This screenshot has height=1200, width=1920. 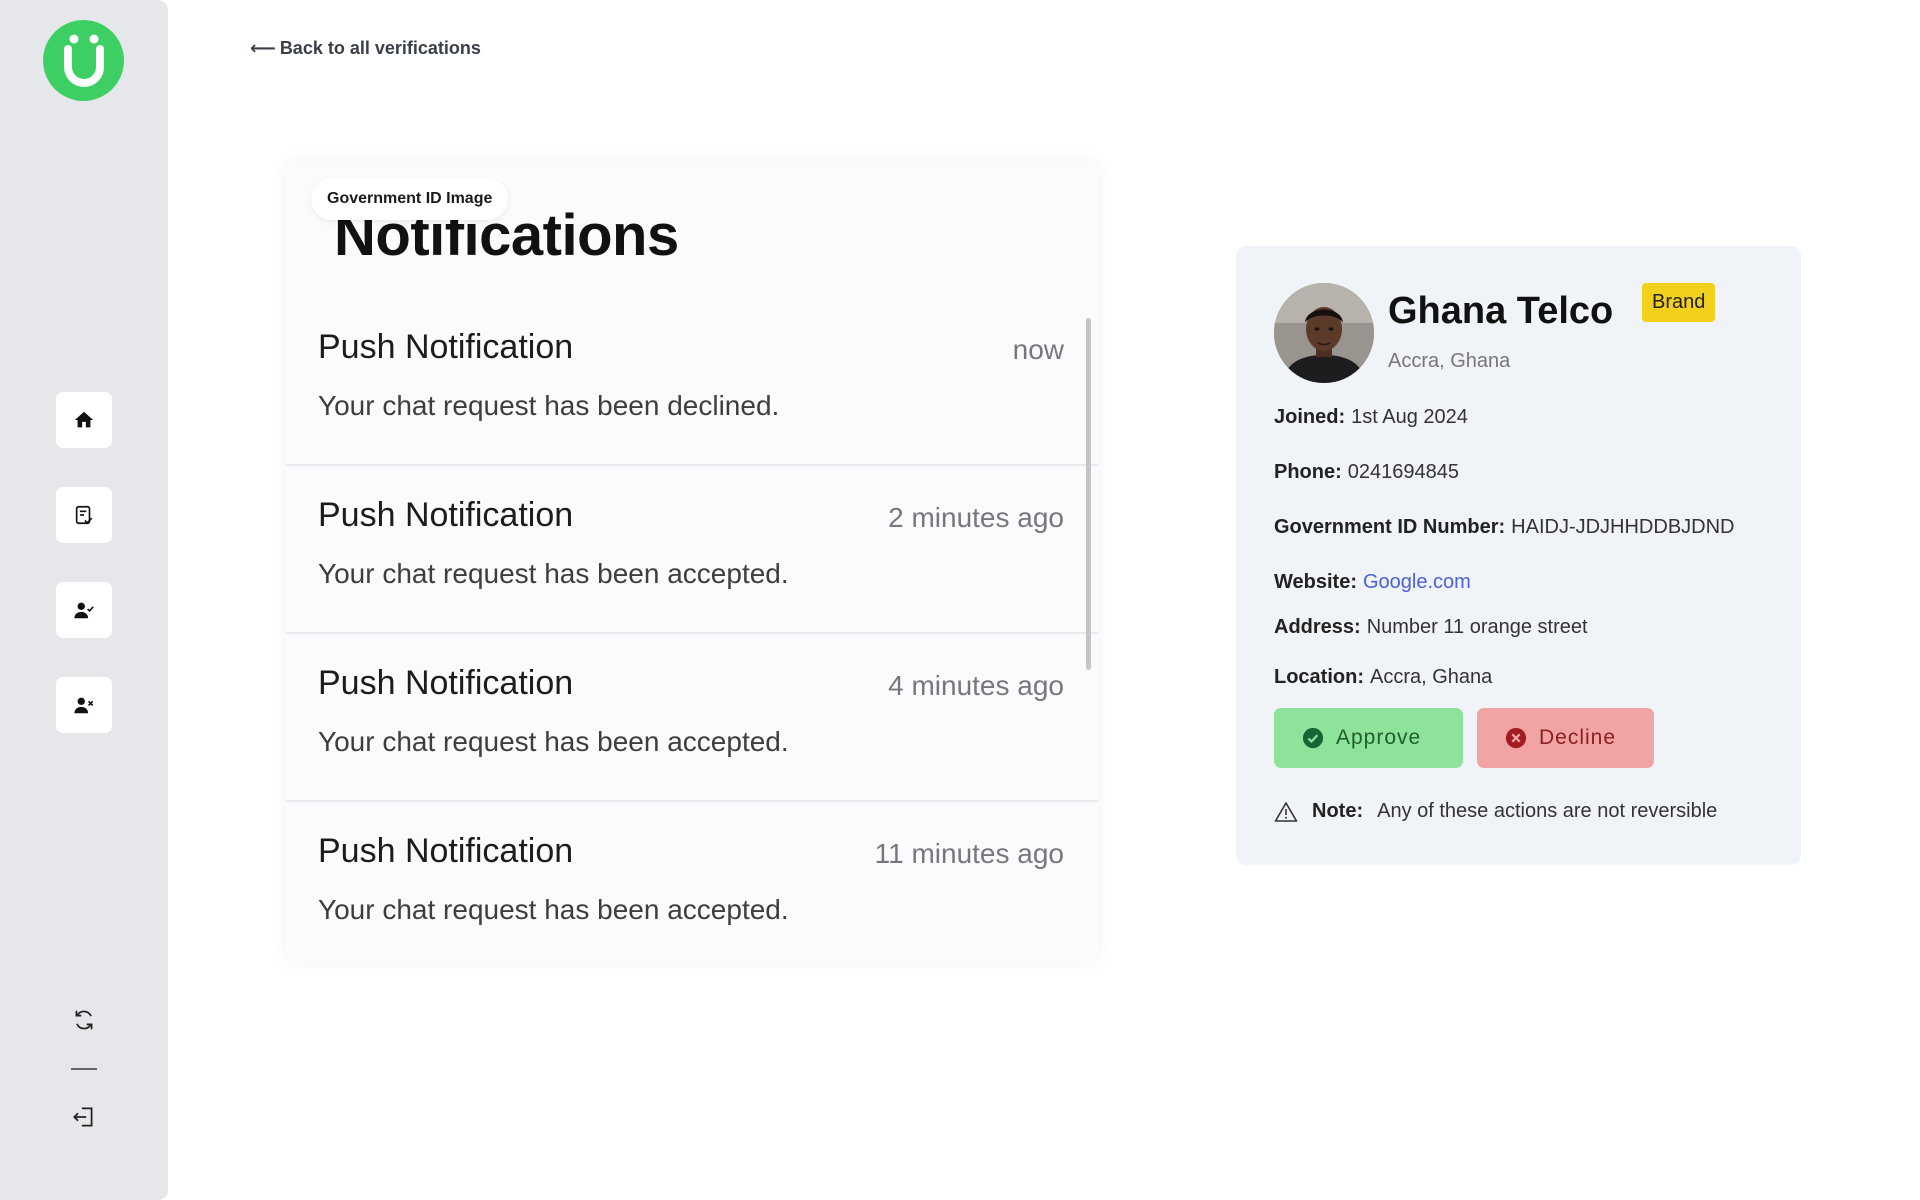 I want to click on approve-button: Approve, so click(x=1368, y=738).